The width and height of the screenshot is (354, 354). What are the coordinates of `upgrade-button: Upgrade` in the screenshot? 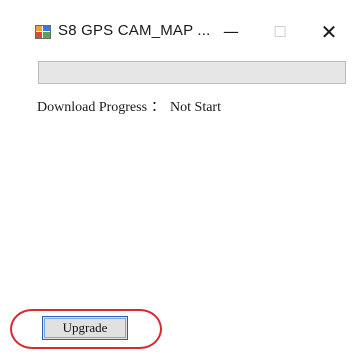 It's located at (85, 328).